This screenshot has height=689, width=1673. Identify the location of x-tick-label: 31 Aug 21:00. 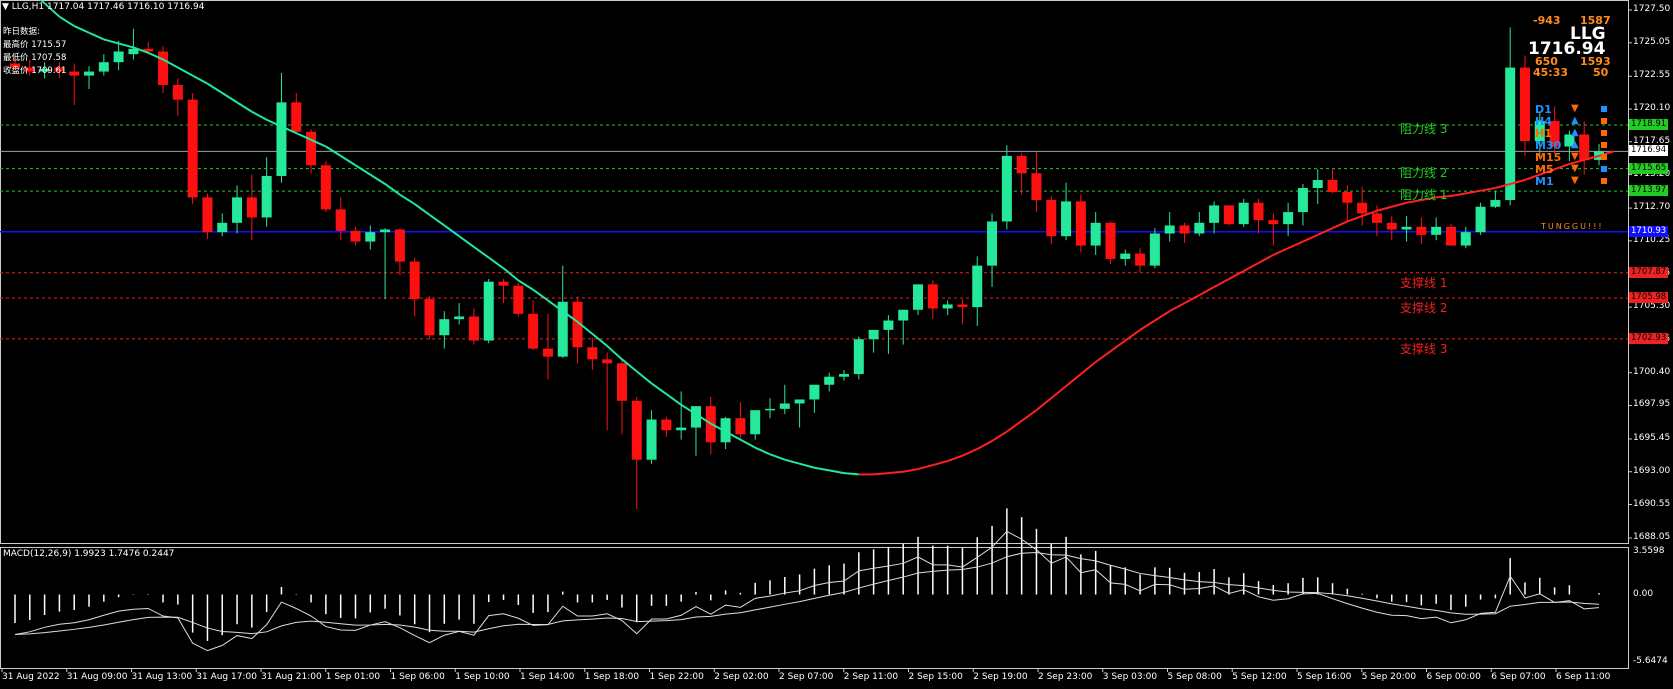
(291, 677).